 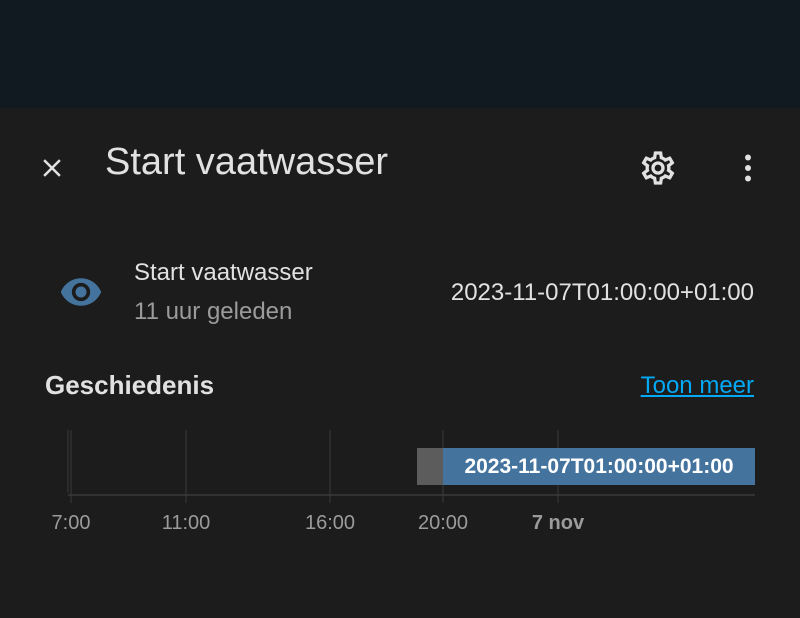 What do you see at coordinates (213, 311) in the screenshot?
I see `last-changed-text: 11 uur geleden` at bounding box center [213, 311].